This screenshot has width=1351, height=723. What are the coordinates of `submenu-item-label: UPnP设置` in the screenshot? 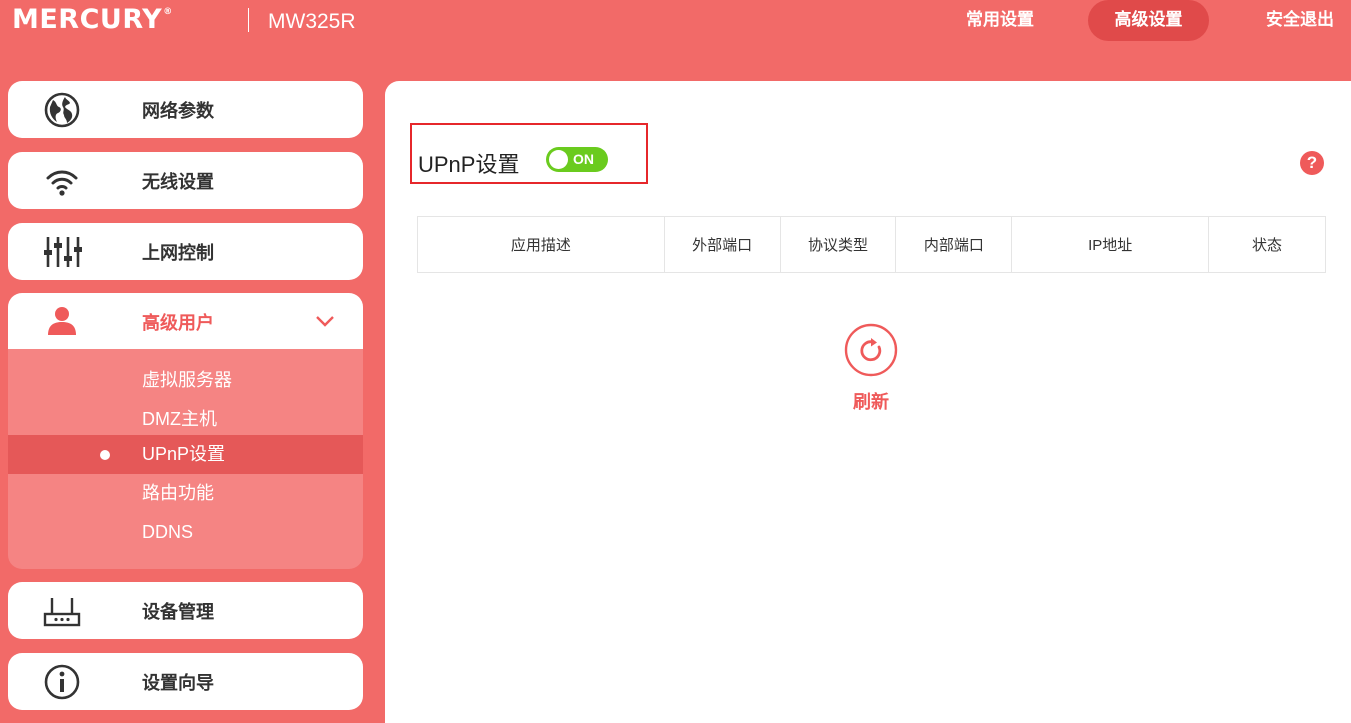 It's located at (184, 454).